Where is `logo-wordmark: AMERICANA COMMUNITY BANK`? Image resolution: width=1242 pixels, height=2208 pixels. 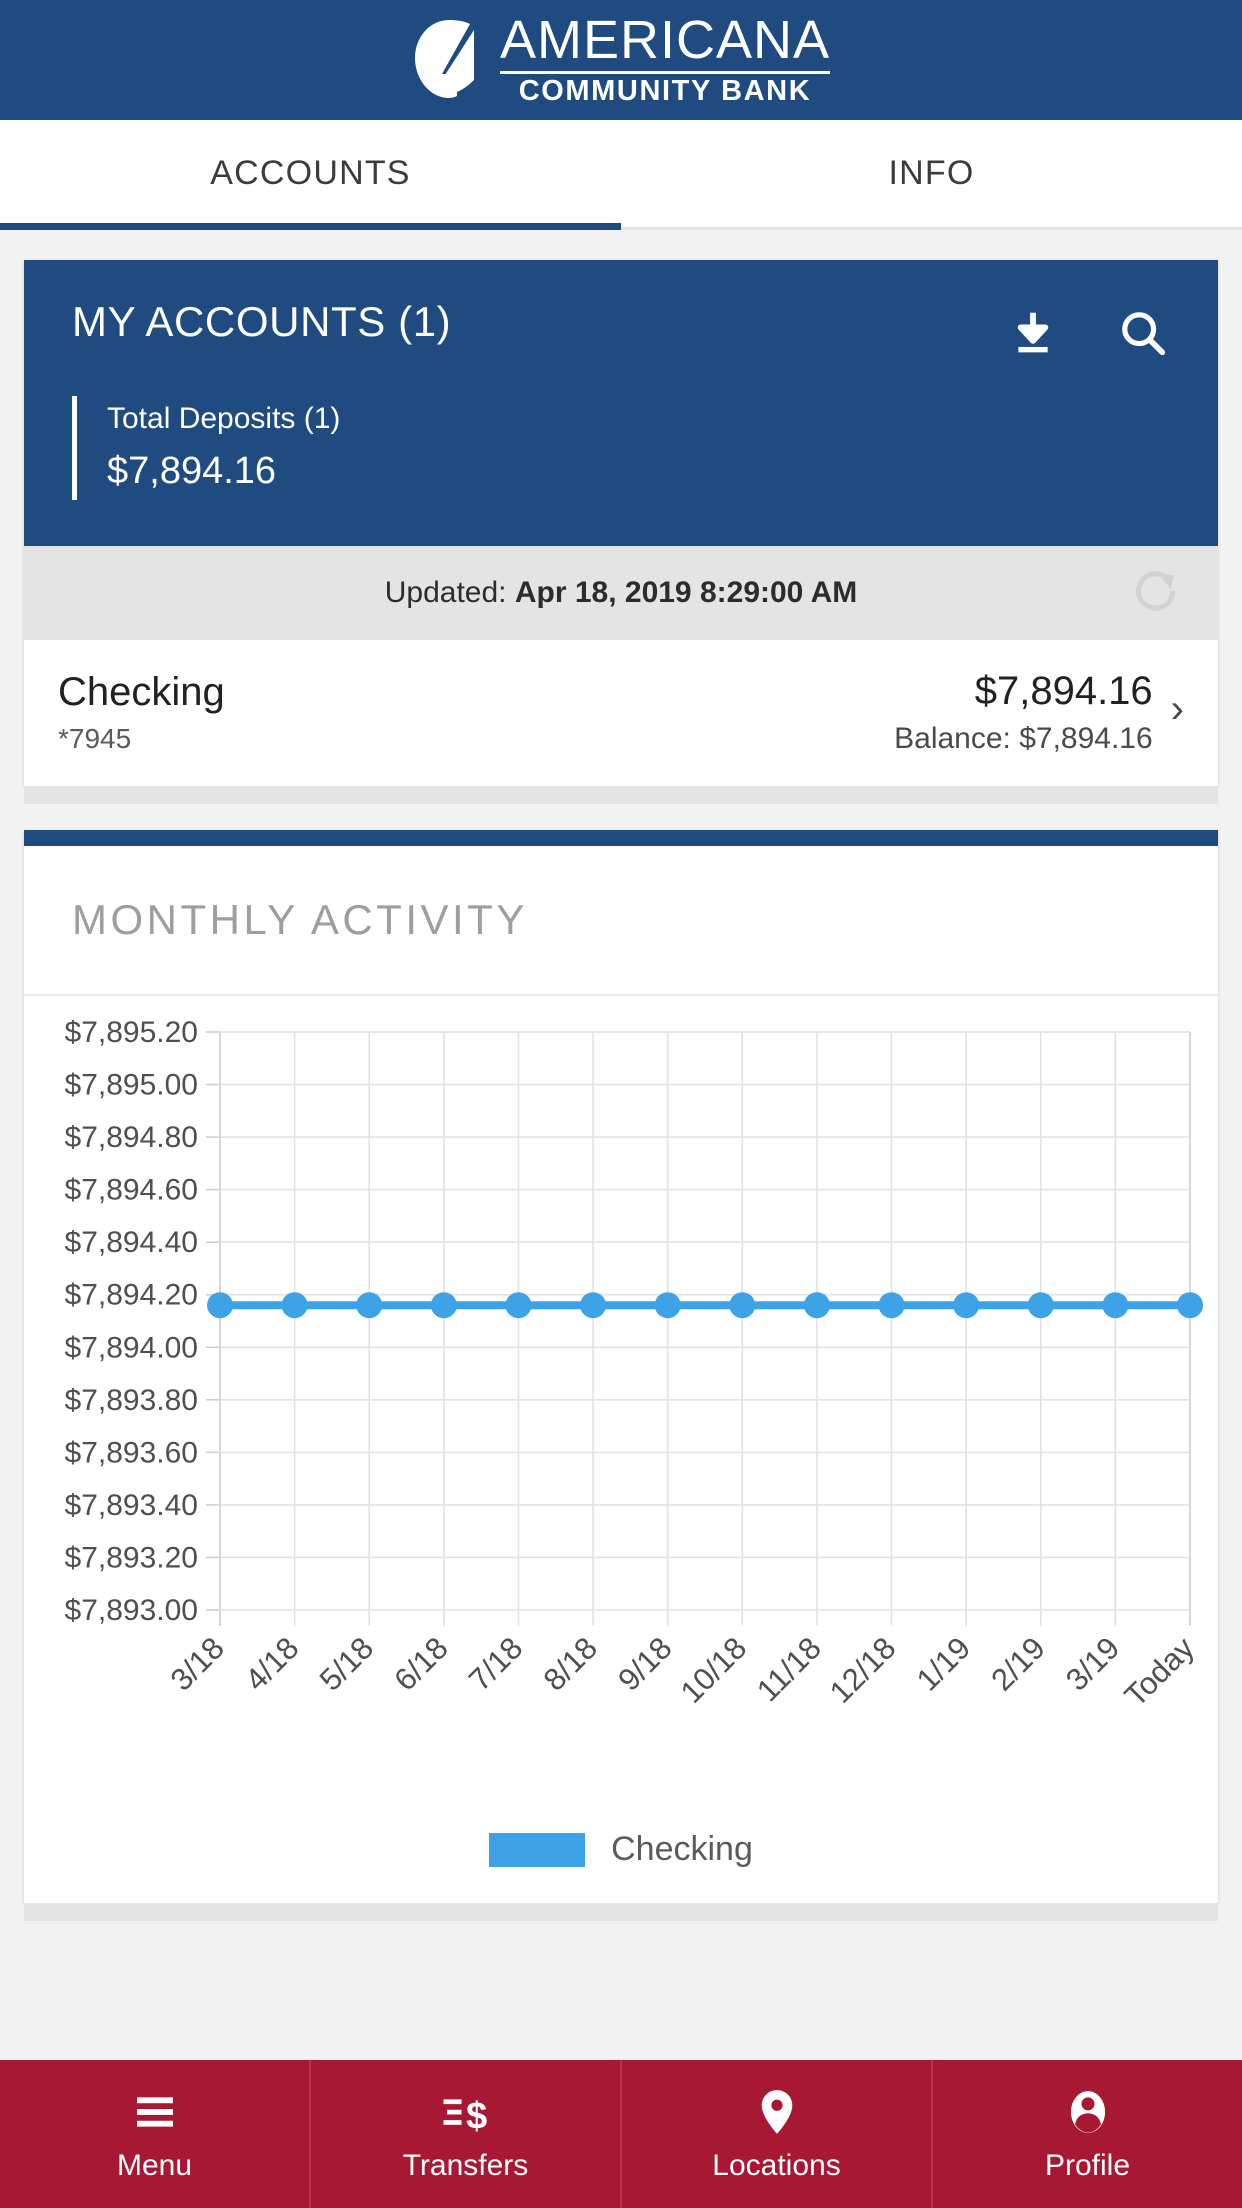
logo-wordmark: AMERICANA COMMUNITY BANK is located at coordinates (665, 58).